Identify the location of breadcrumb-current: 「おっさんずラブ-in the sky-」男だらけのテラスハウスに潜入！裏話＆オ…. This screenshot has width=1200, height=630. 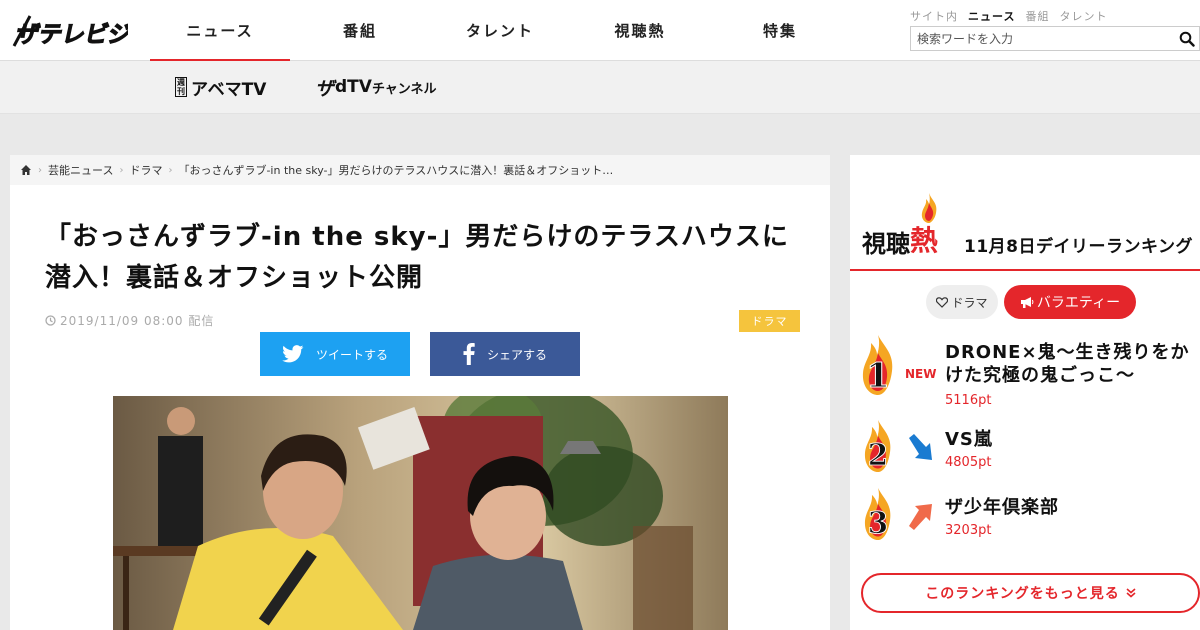
(396, 170).